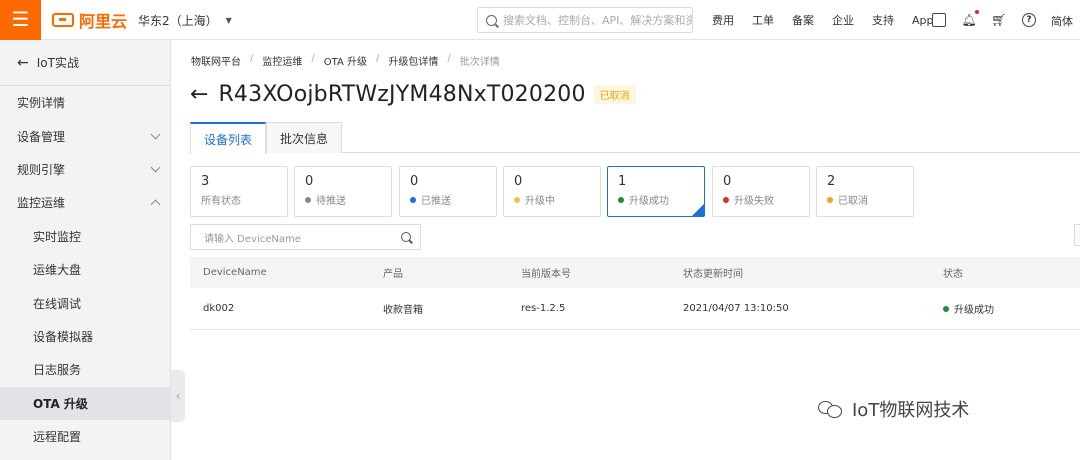 The width and height of the screenshot is (1080, 460). I want to click on column-header-product: 产品, so click(393, 274).